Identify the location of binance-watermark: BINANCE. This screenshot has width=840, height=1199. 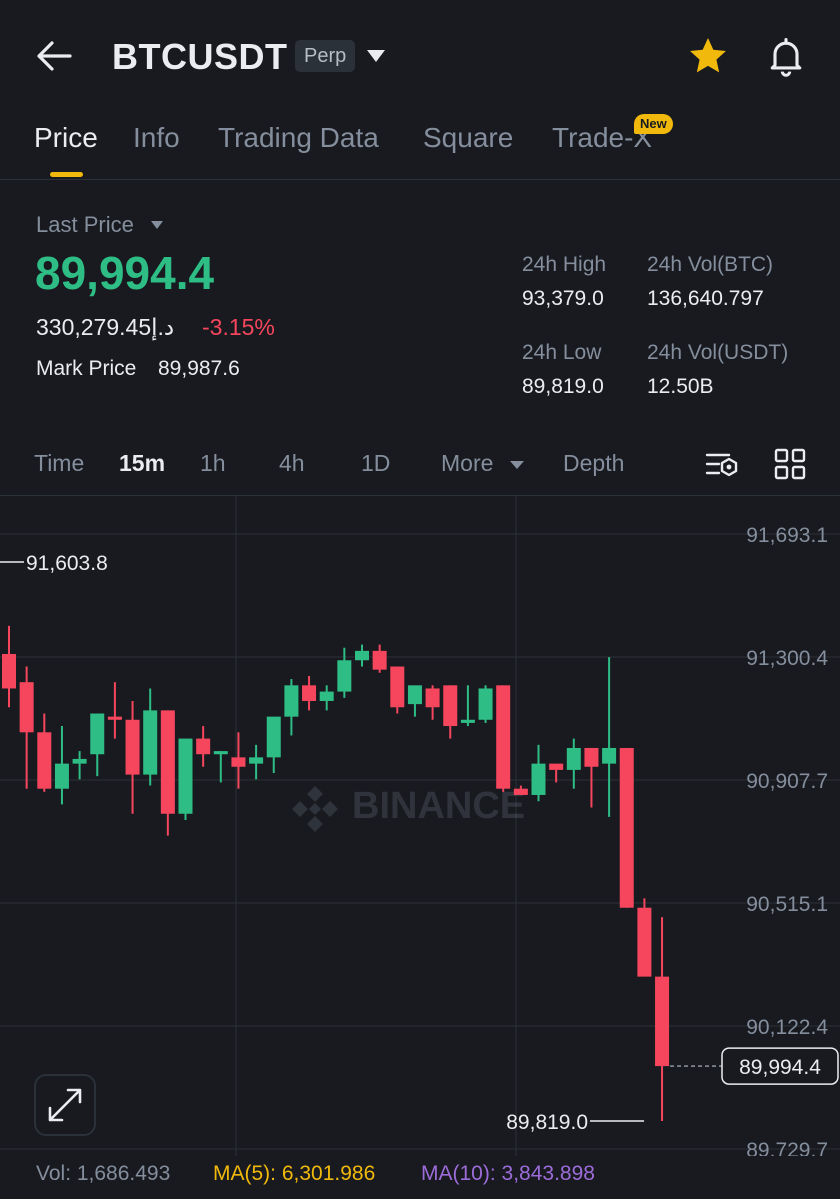
(408, 808).